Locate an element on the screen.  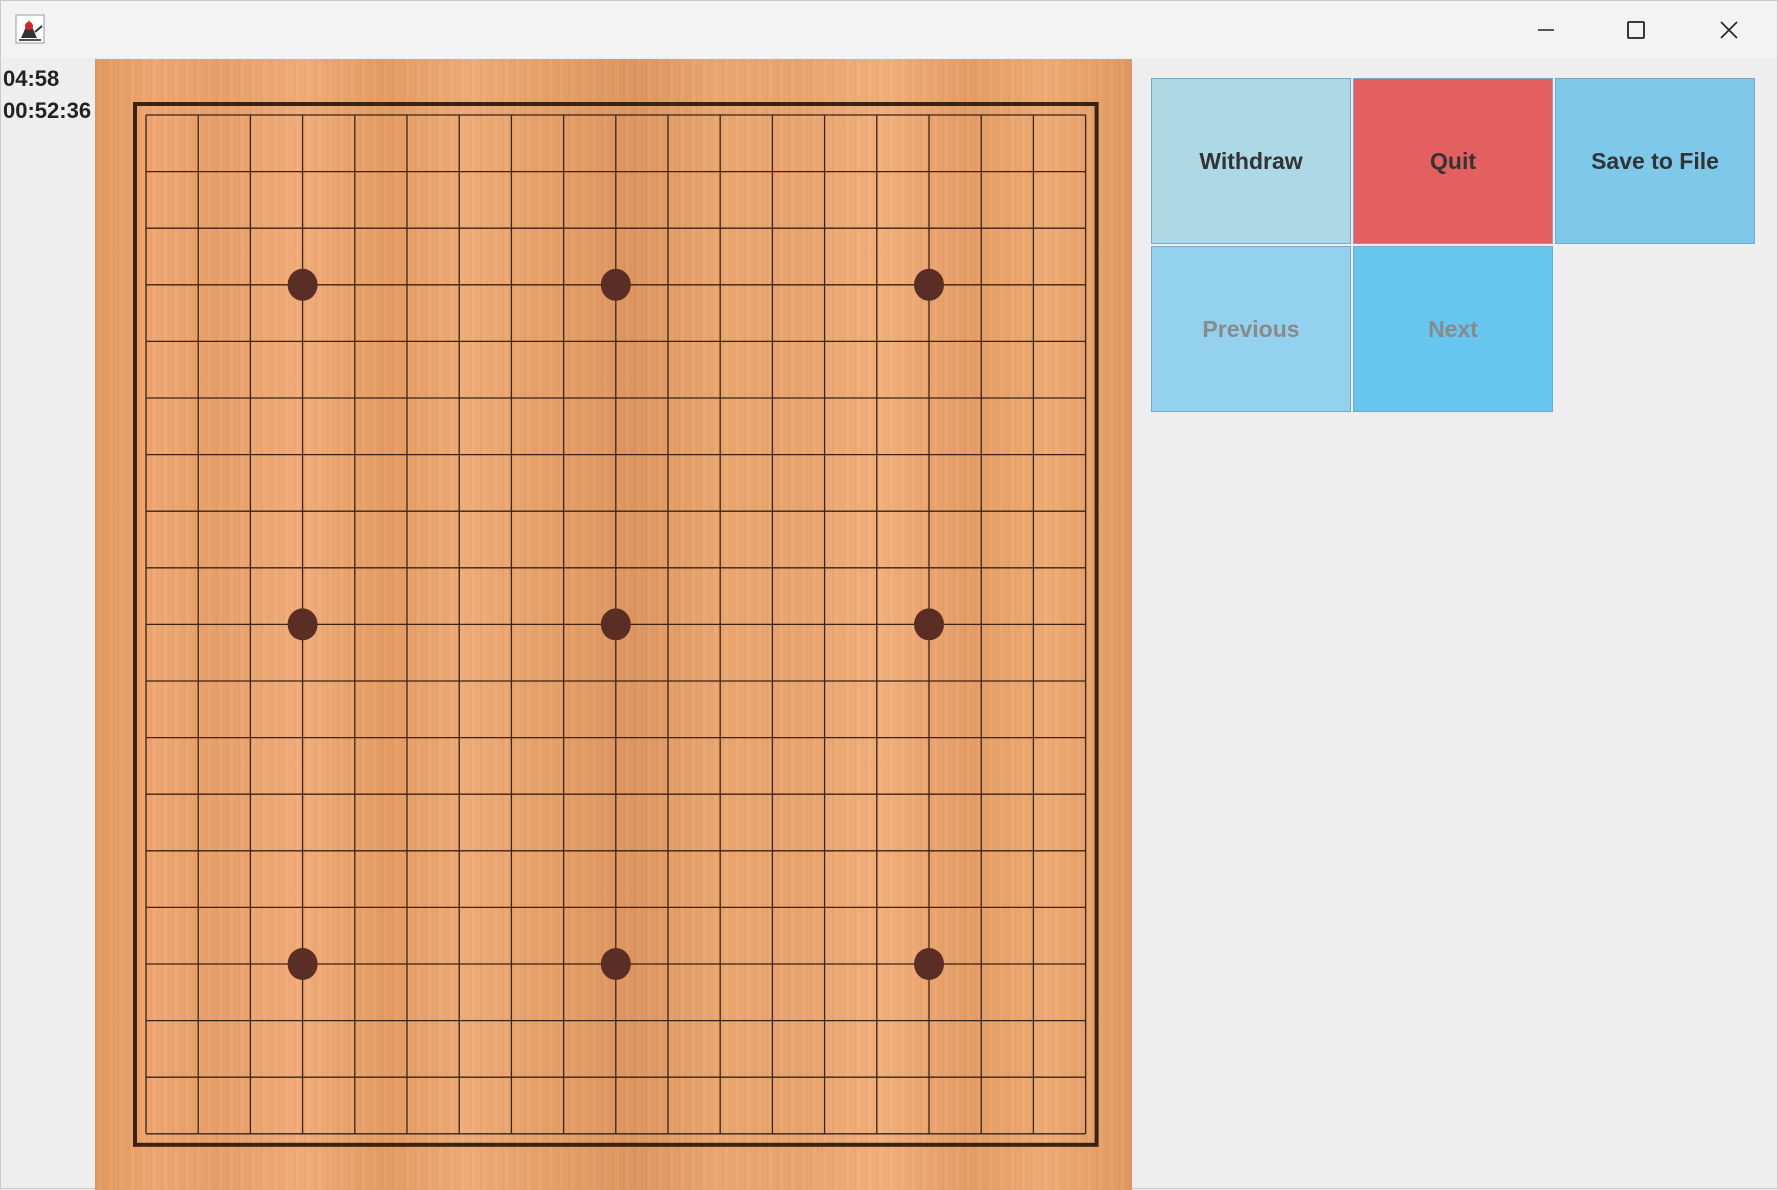
close-icon is located at coordinates (1729, 29).